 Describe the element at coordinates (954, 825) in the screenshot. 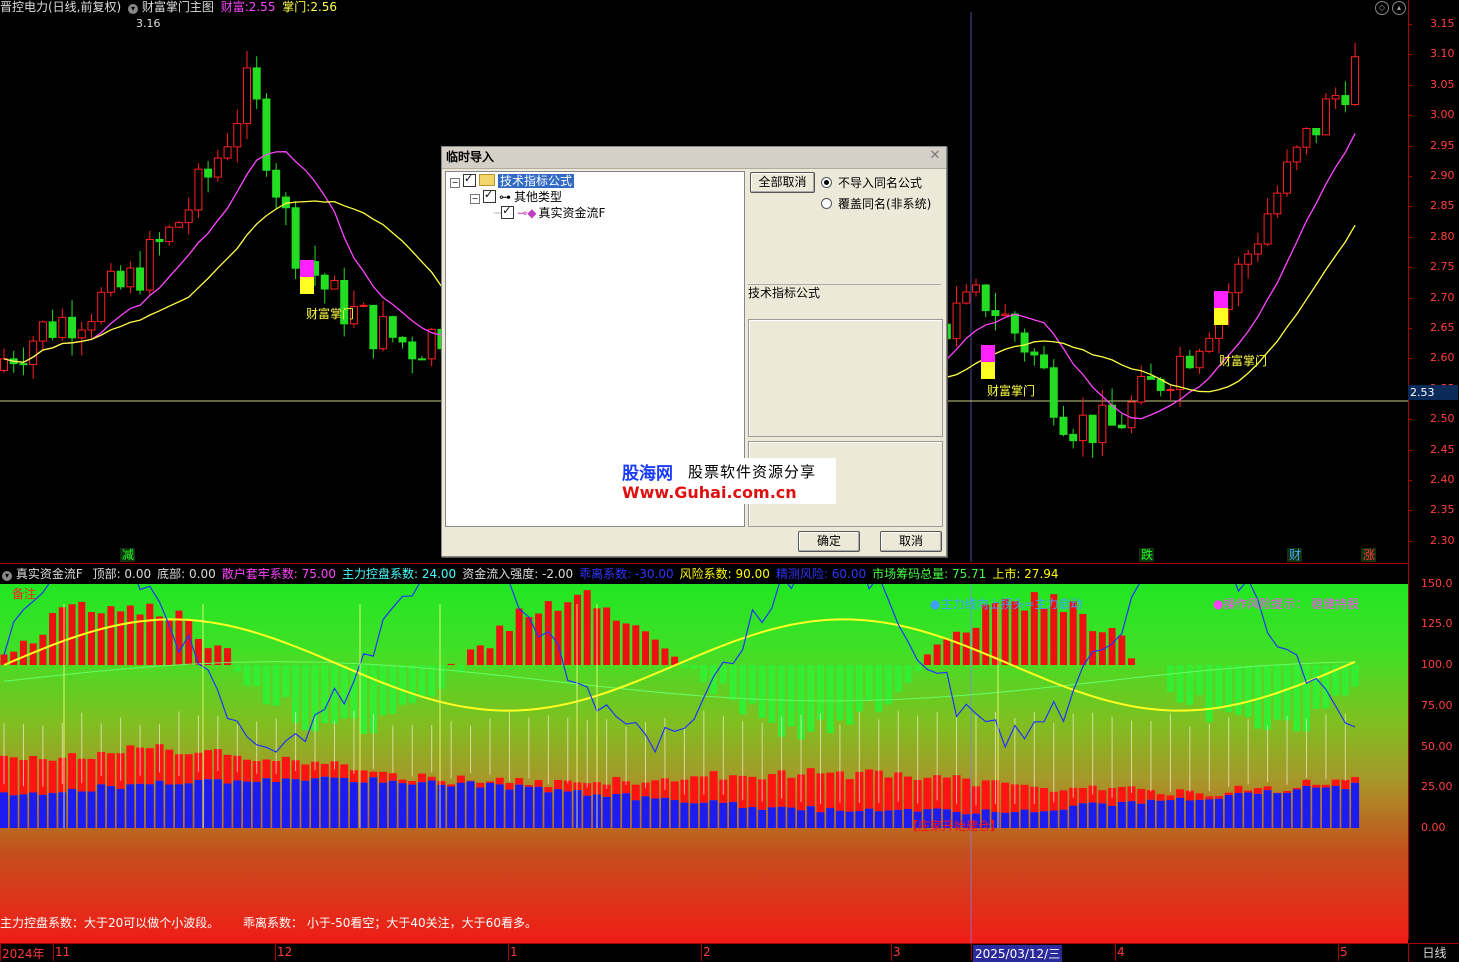

I see `annotation-accumulation: 【庄家开始建仓】` at that location.